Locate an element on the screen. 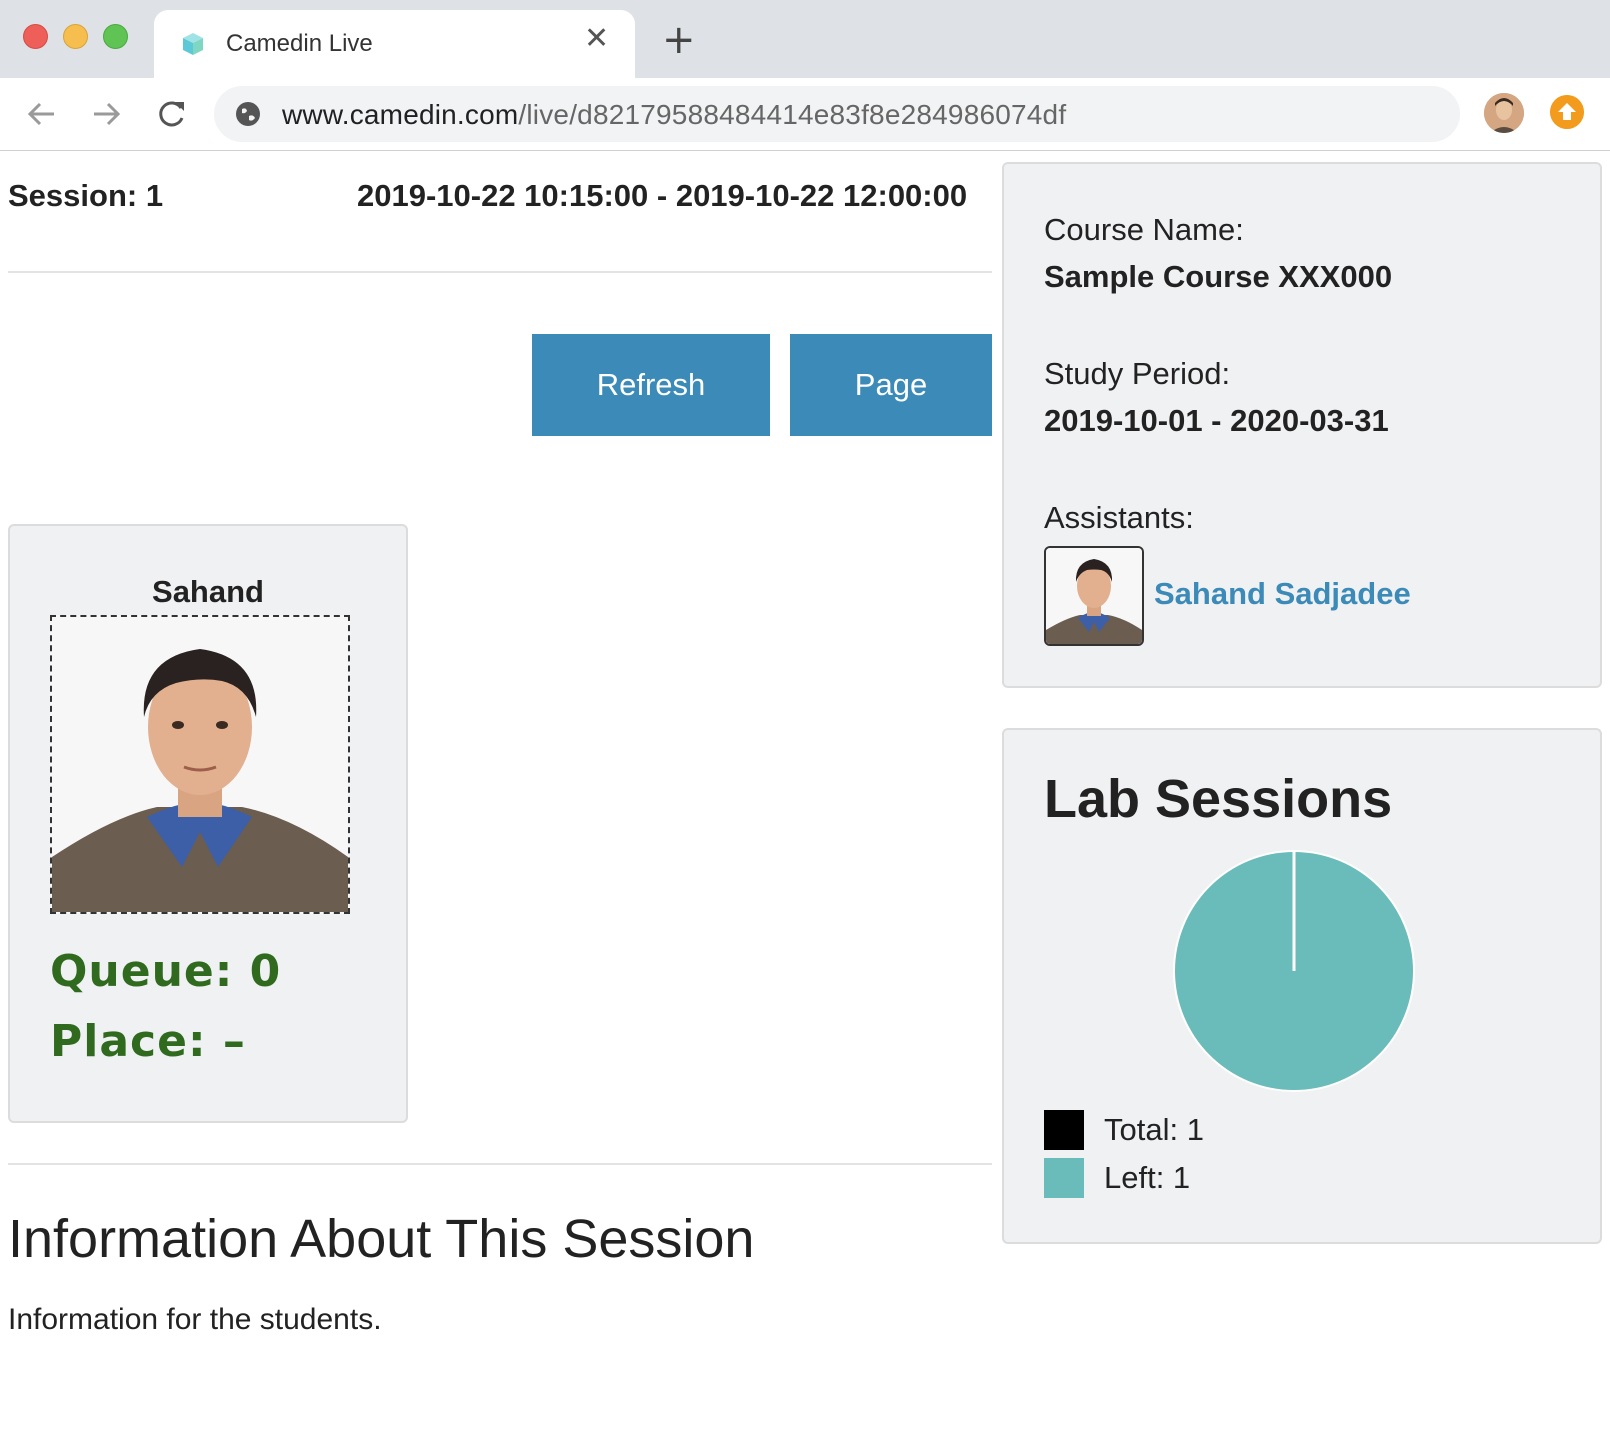 The image size is (1610, 1446). student-card: Sahand Queue: 0 Place: – is located at coordinates (208, 823).